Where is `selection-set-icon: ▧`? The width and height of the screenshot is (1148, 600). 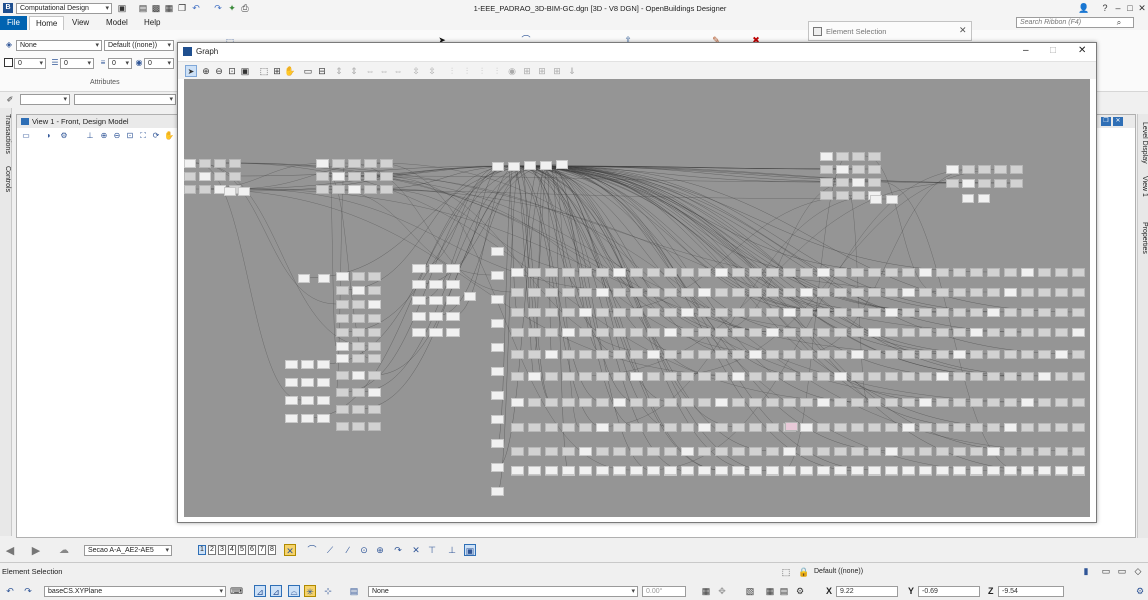 selection-set-icon: ▧ is located at coordinates (750, 591).